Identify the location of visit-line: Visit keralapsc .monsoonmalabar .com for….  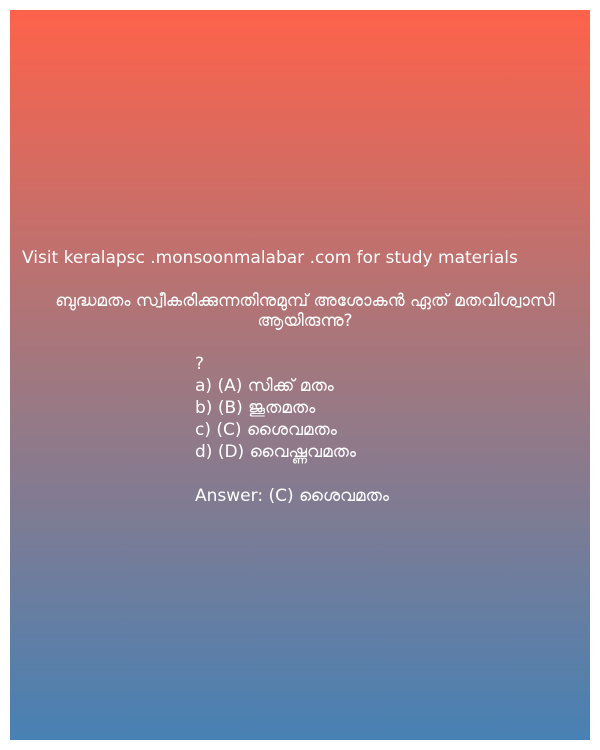
(270, 258).